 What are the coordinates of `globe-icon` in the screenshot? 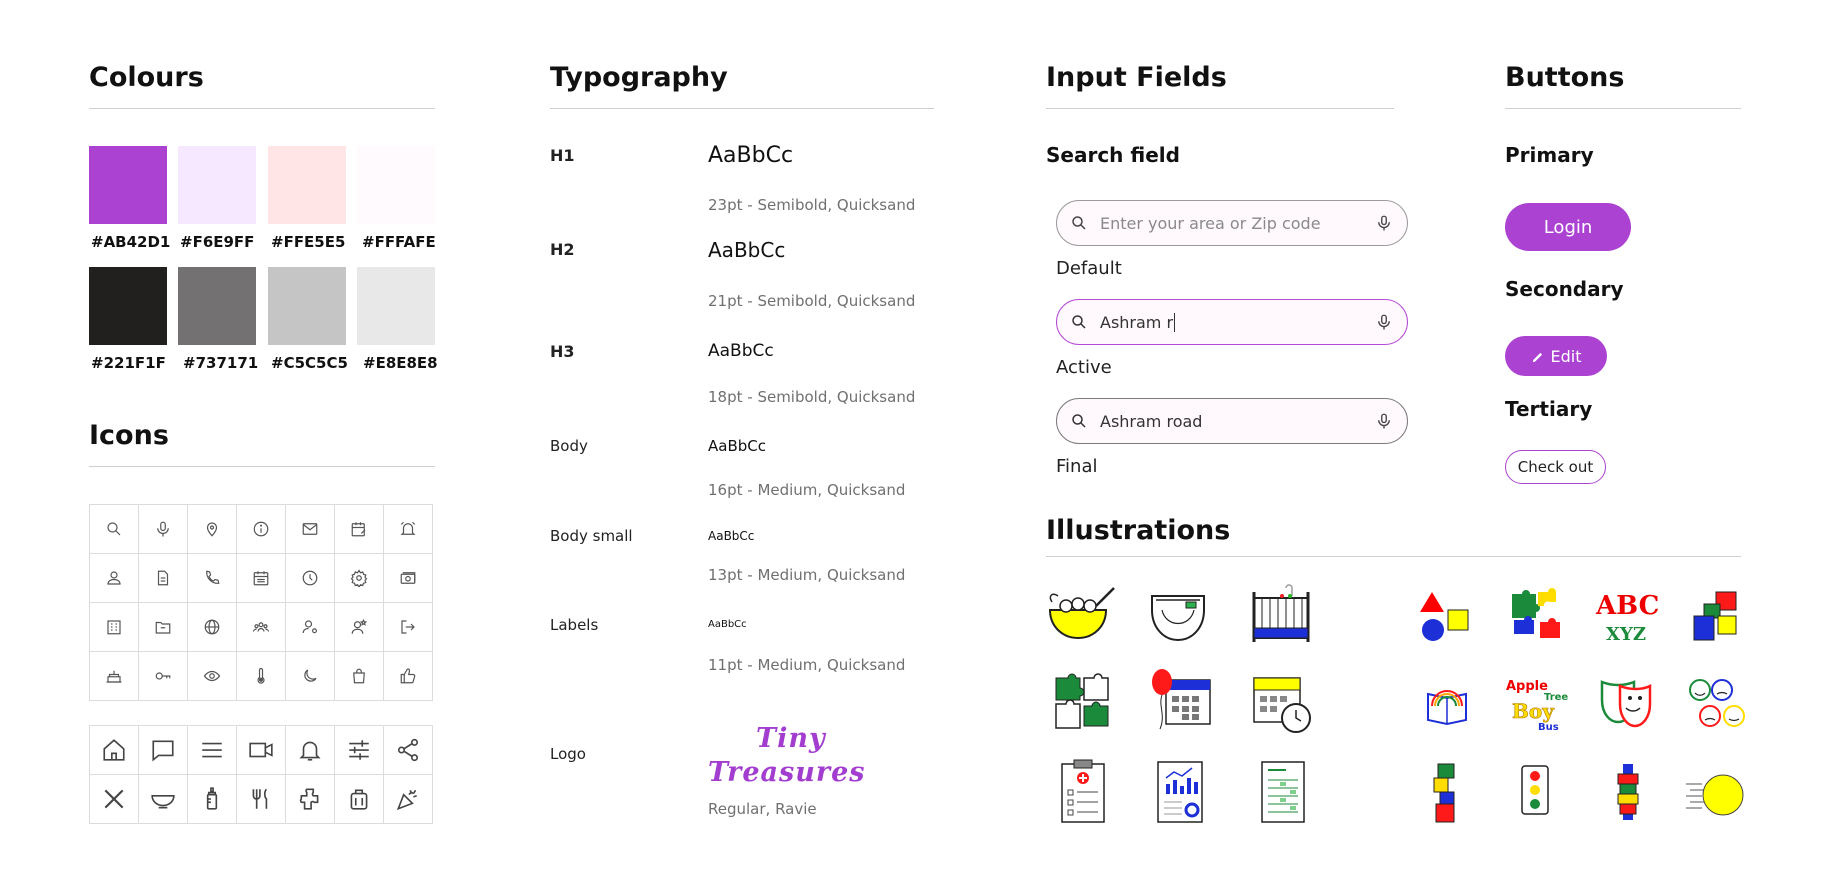 It's located at (212, 627).